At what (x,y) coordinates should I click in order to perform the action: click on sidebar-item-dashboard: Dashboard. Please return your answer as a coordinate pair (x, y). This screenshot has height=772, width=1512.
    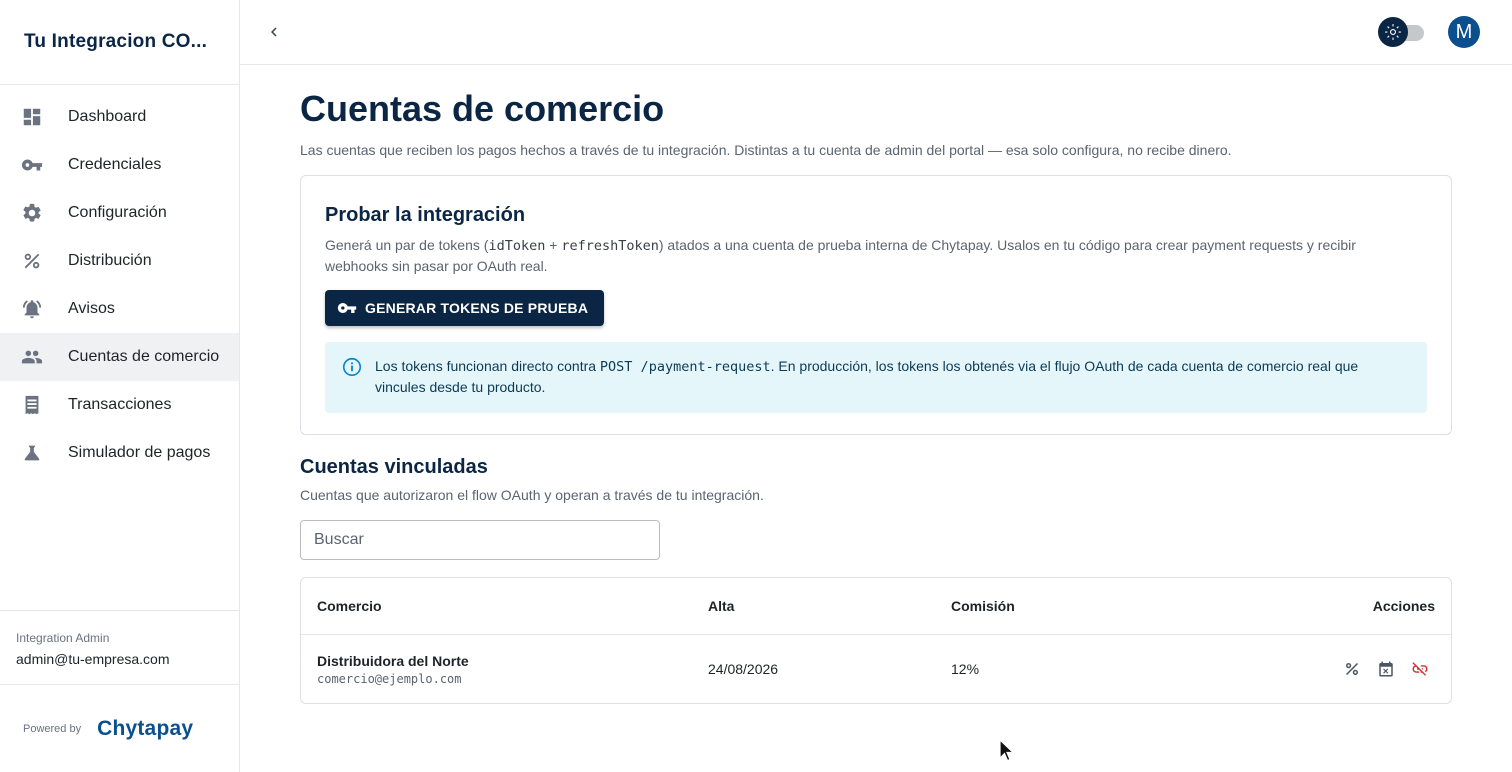
    Looking at the image, I should click on (119, 117).